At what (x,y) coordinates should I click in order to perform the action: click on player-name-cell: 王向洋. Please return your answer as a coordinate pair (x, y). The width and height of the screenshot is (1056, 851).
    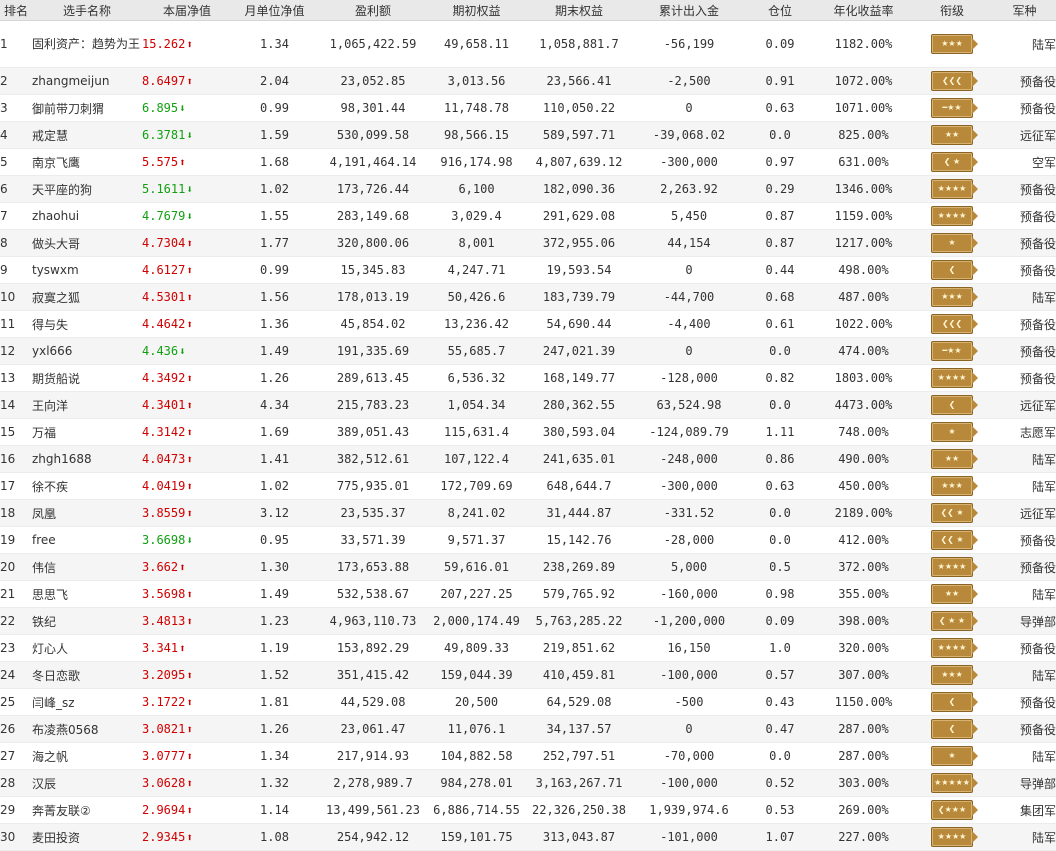
    Looking at the image, I should click on (87, 405).